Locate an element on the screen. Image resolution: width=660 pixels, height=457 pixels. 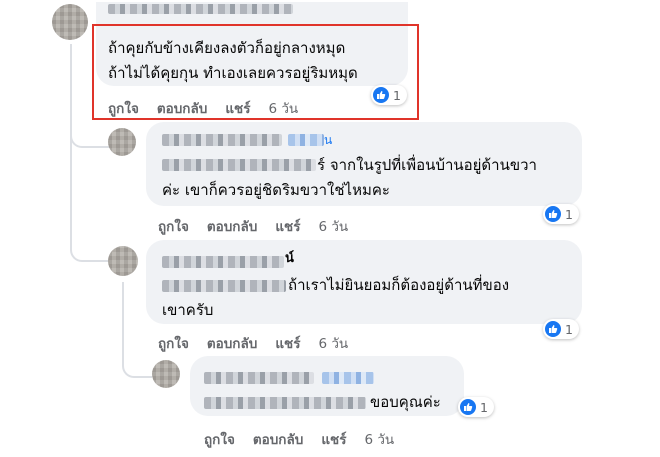
comment-text: ค่ะ เขาก็ควรอยู่ชิดริมขวาใช่ไหมคะ is located at coordinates (276, 190).